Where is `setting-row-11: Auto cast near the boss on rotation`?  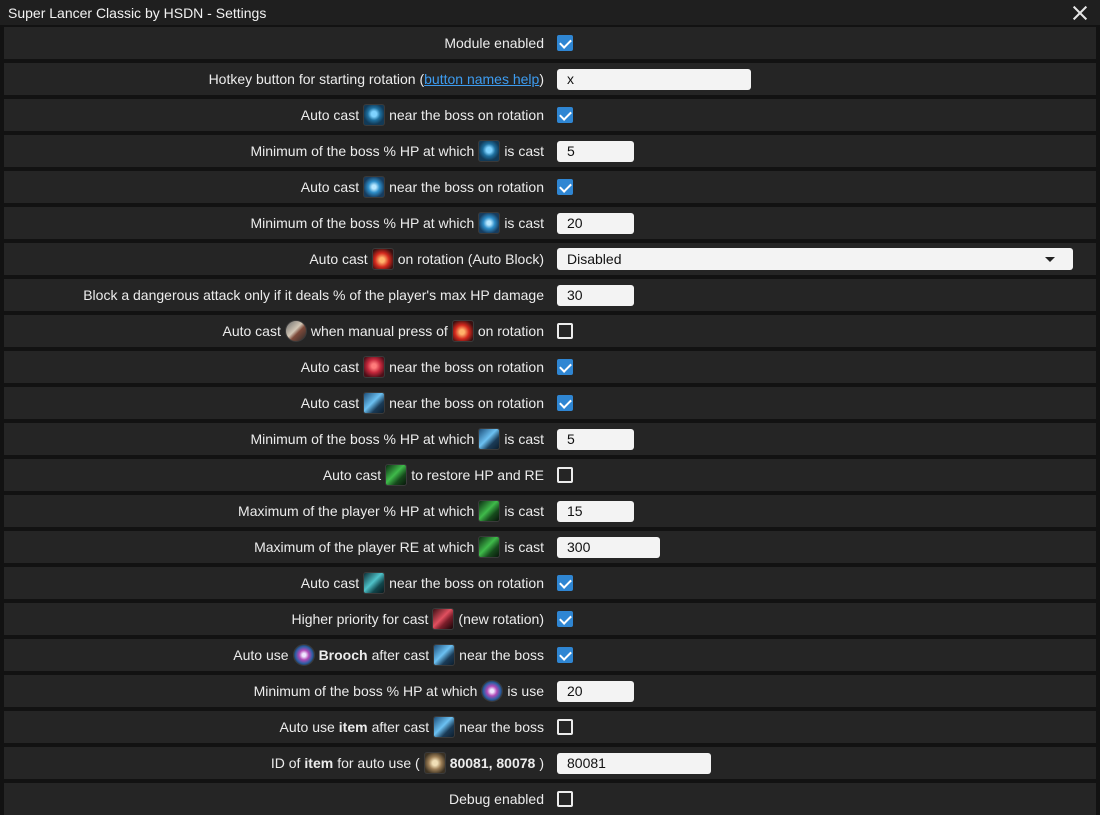 setting-row-11: Auto cast near the boss on rotation is located at coordinates (550, 403).